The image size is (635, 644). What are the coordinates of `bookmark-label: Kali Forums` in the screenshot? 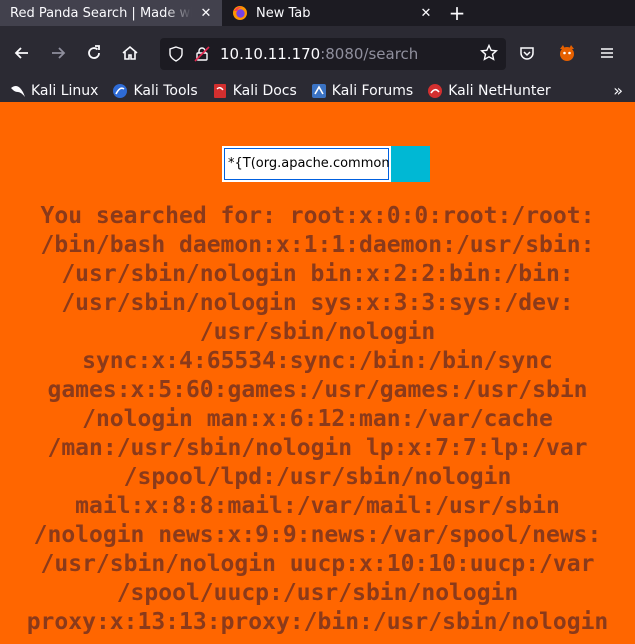 It's located at (372, 91).